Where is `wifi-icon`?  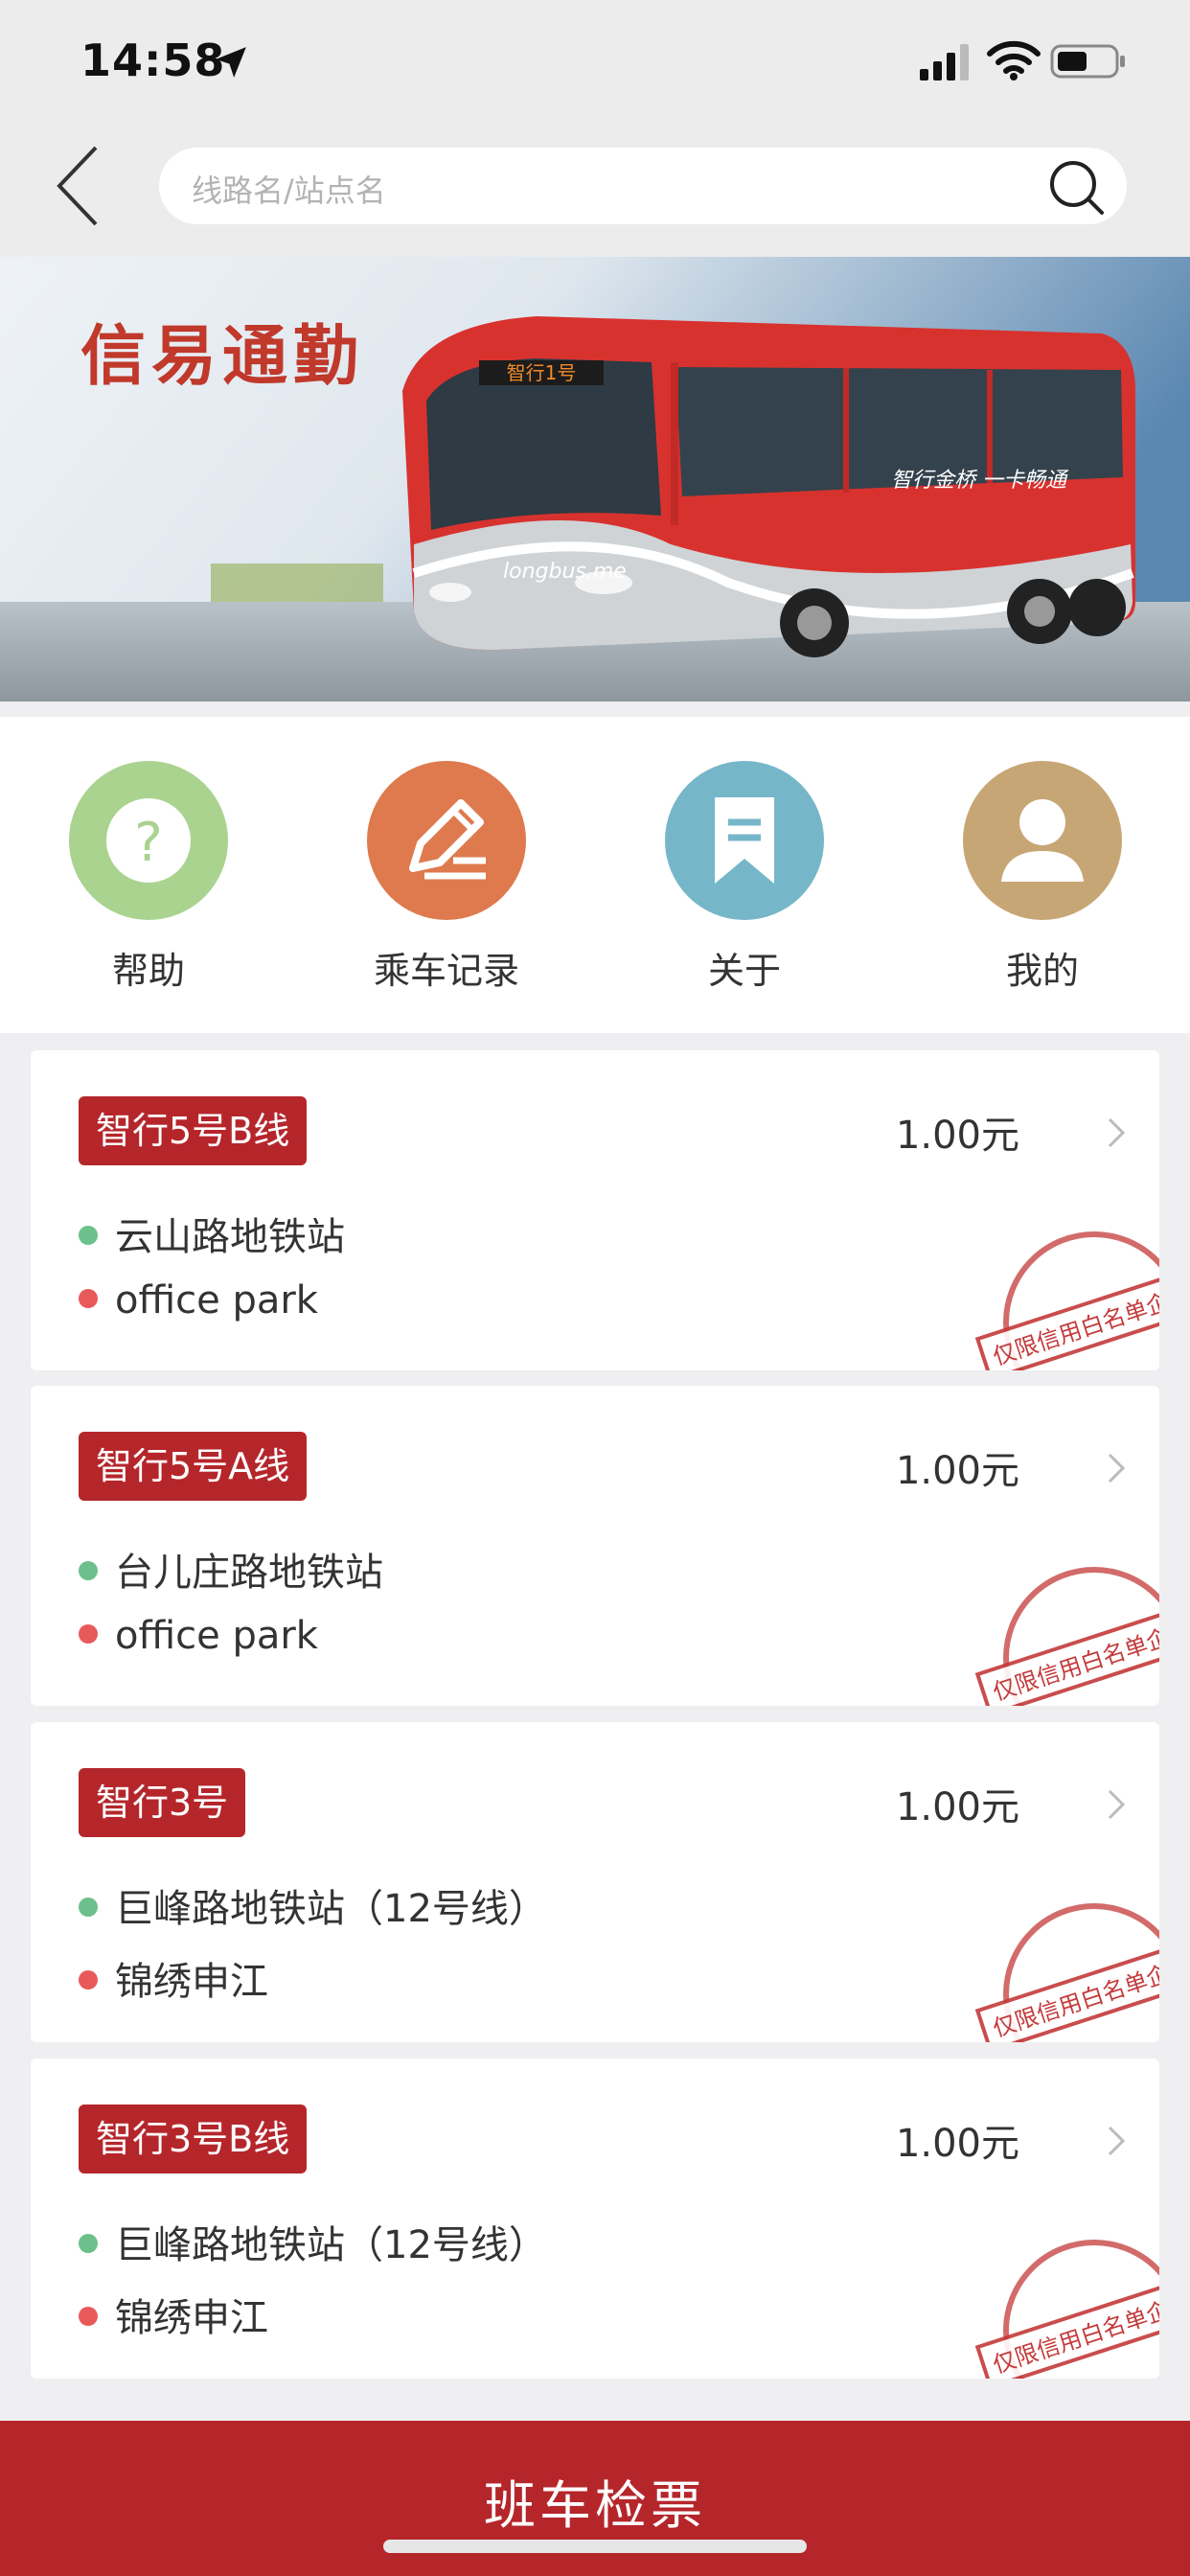
wifi-icon is located at coordinates (1014, 60).